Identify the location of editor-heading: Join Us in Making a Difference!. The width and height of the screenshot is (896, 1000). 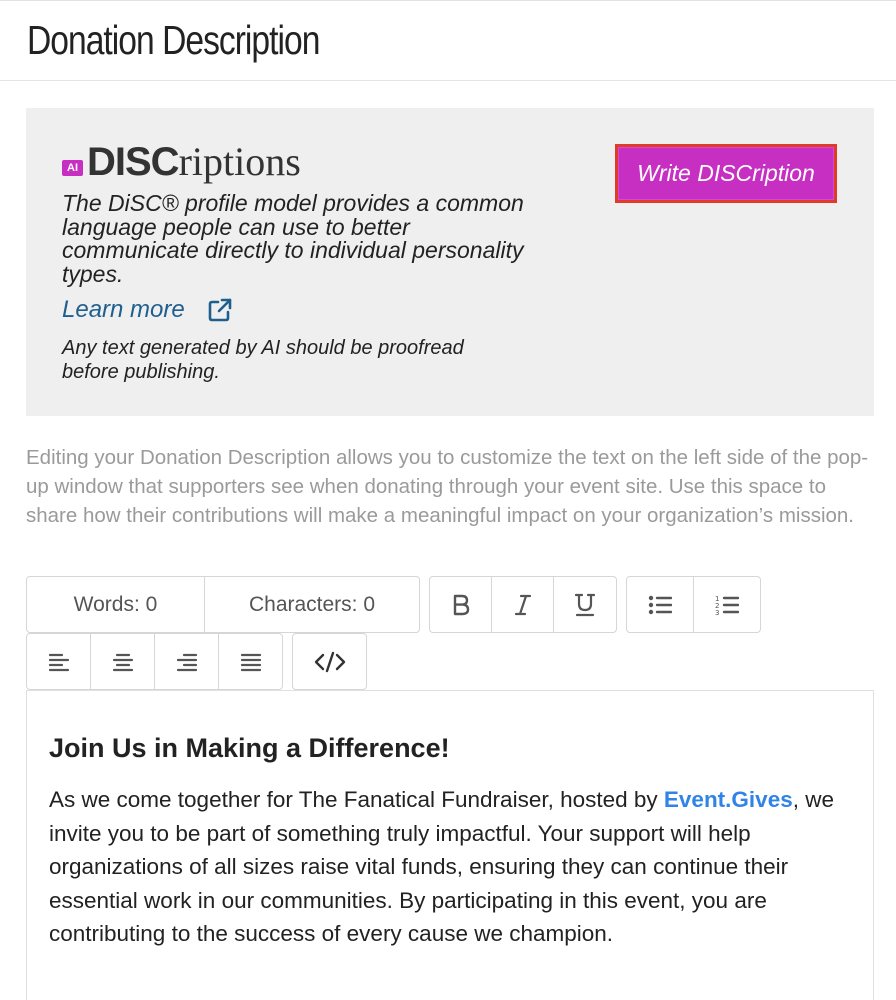
(249, 748).